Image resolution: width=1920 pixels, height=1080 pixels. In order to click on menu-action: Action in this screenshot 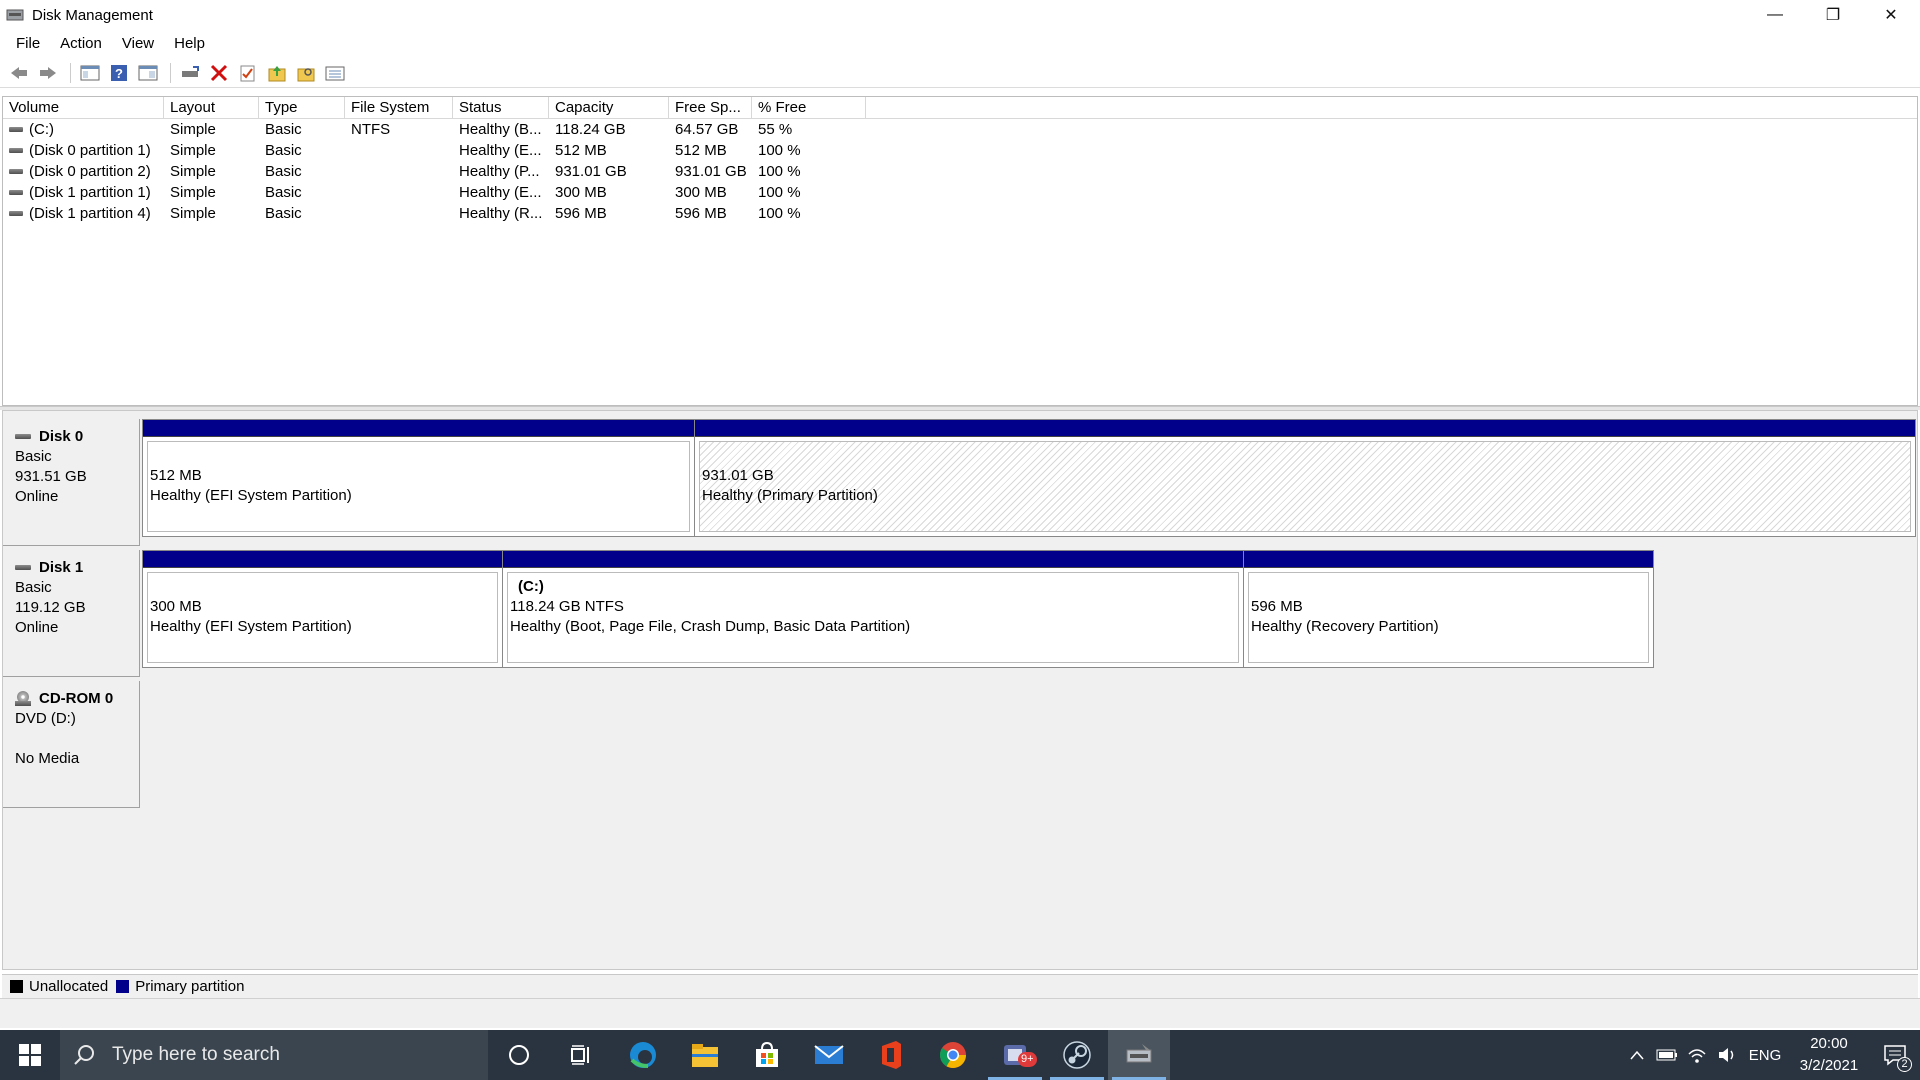, I will do `click(81, 43)`.